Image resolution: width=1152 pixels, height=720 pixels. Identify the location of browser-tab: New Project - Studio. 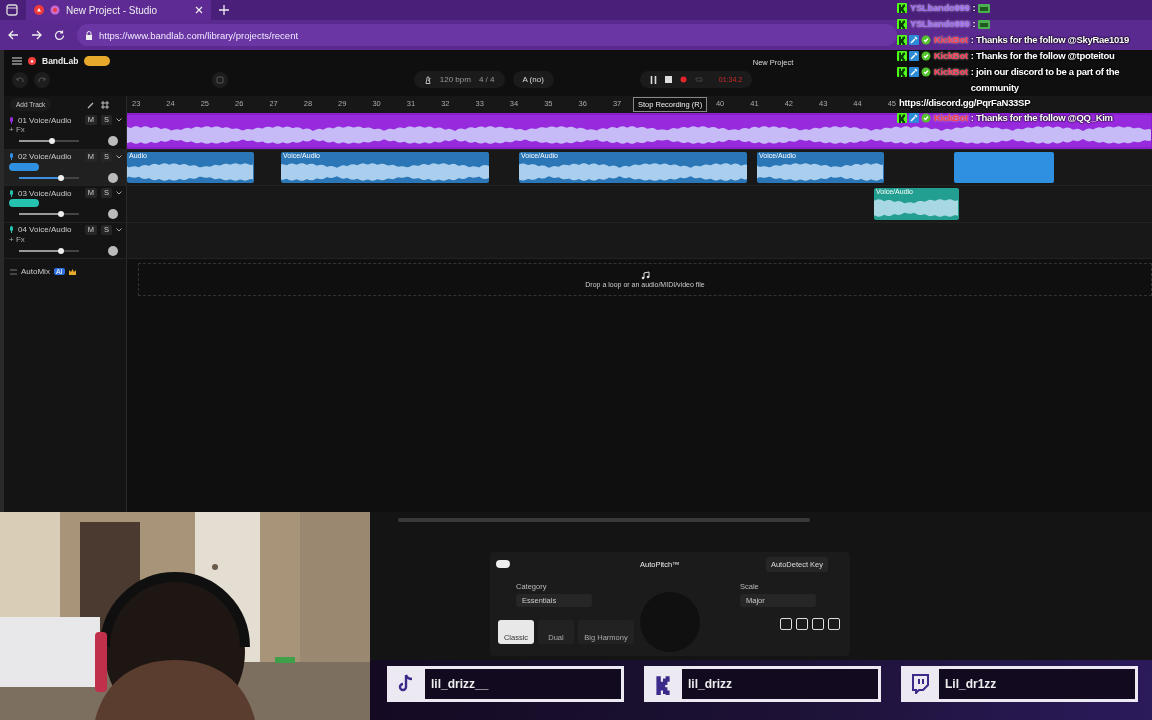
(118, 10).